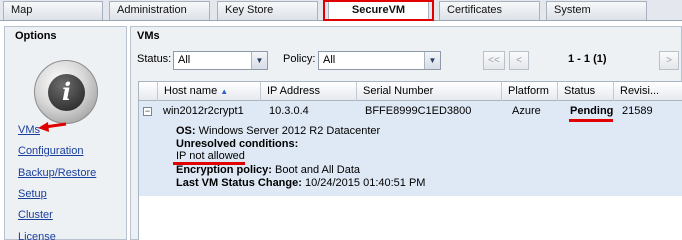 The image size is (682, 240). I want to click on detail-os: OS: Windows Server 2012 R2 Datacenter, so click(278, 131).